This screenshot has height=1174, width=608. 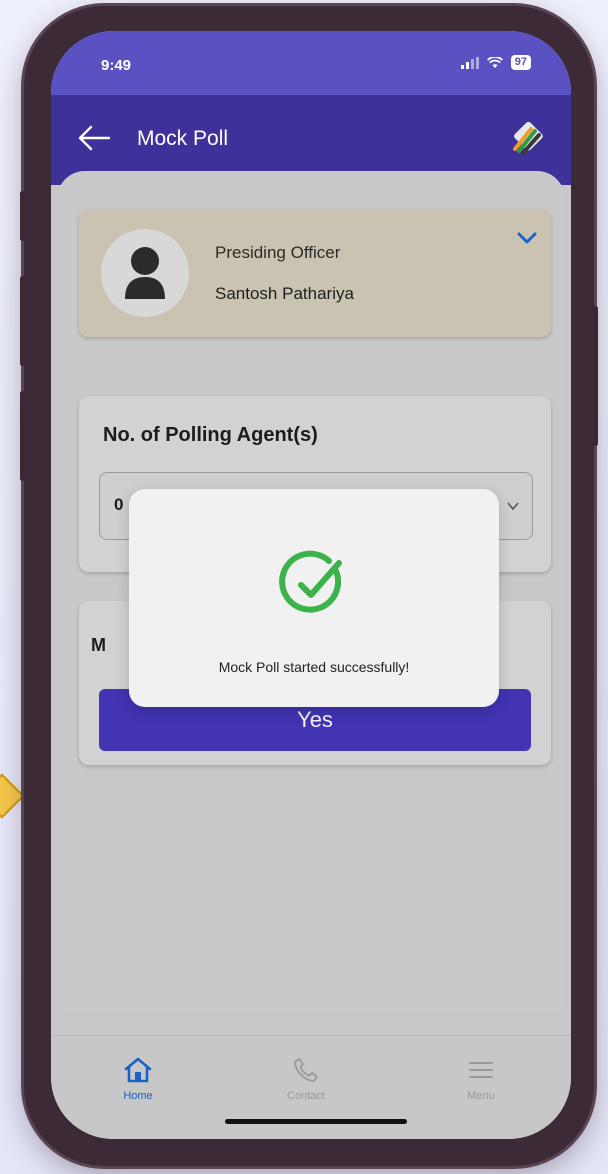 I want to click on side-decoration, so click(x=12, y=796).